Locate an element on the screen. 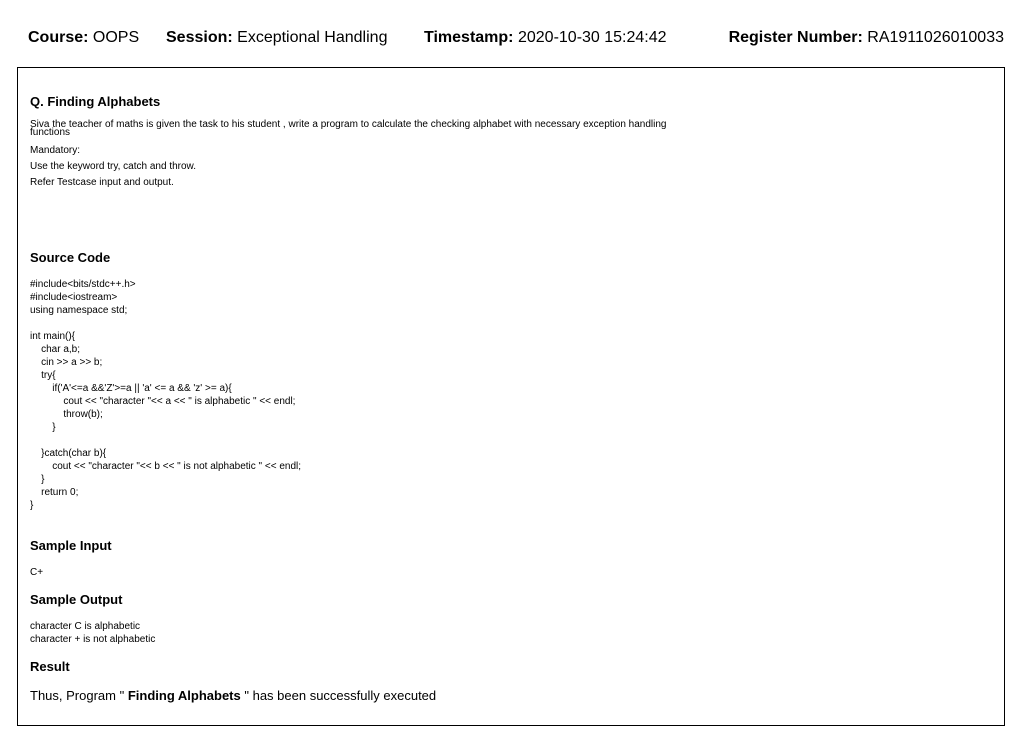  sample-input-text: C+ is located at coordinates (37, 572).